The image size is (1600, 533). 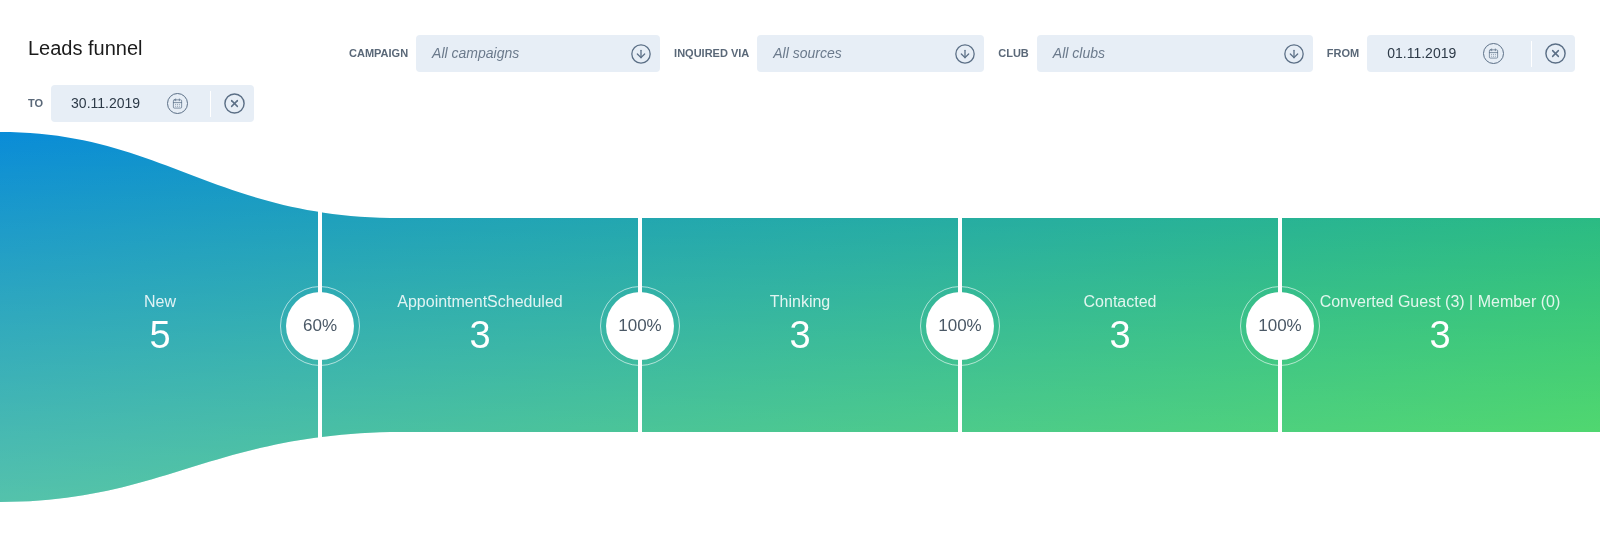 I want to click on select-placeholder: All sources, so click(x=807, y=53).